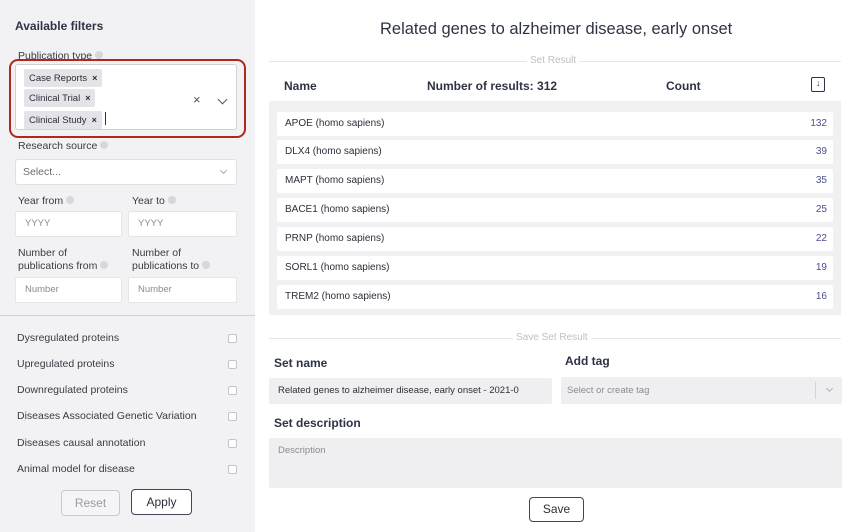 The width and height of the screenshot is (851, 532). I want to click on list-item: SORL1 (homo sapiens) 19, so click(555, 268).